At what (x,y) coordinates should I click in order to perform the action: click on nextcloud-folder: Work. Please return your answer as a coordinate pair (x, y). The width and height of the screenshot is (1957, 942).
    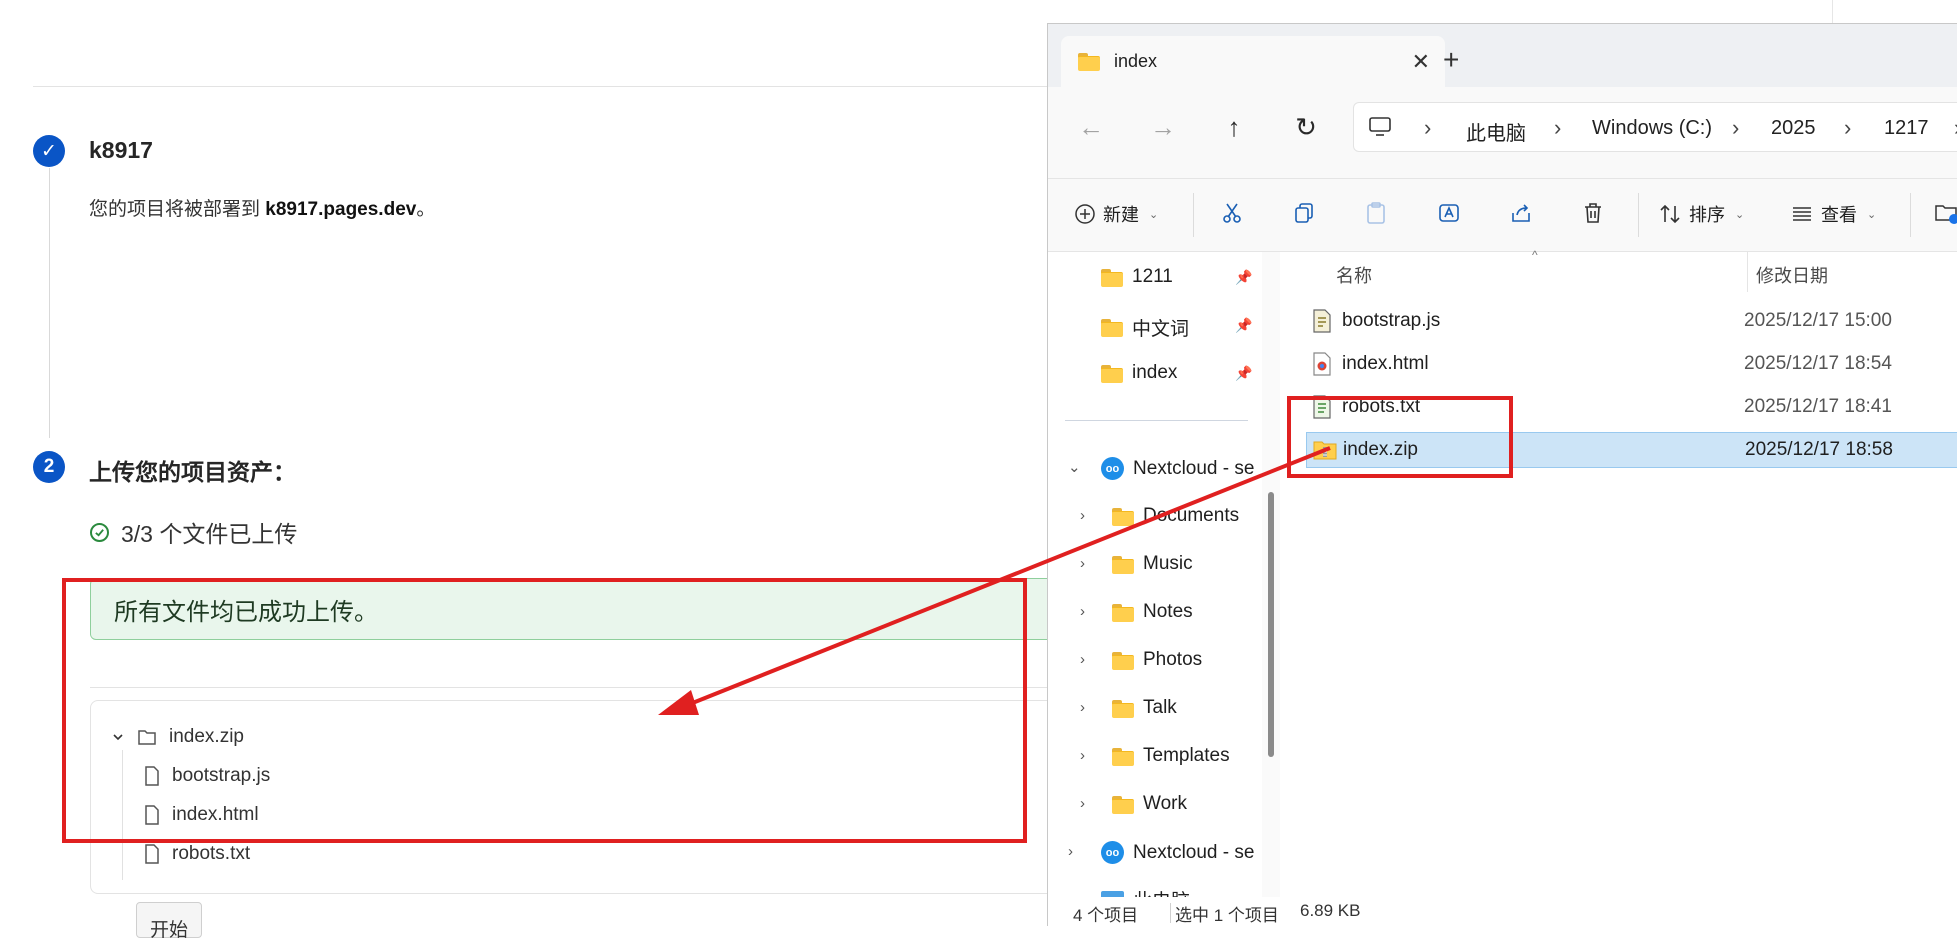
    Looking at the image, I should click on (1149, 804).